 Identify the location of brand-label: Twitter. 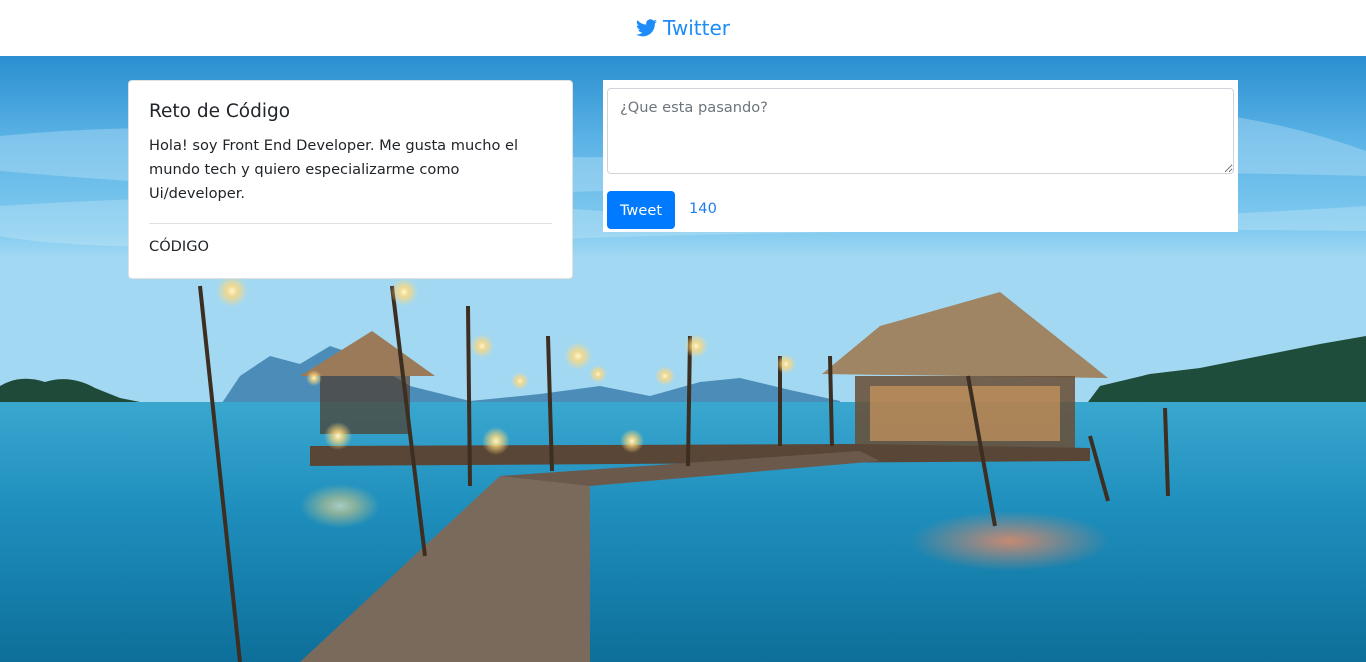
(696, 28).